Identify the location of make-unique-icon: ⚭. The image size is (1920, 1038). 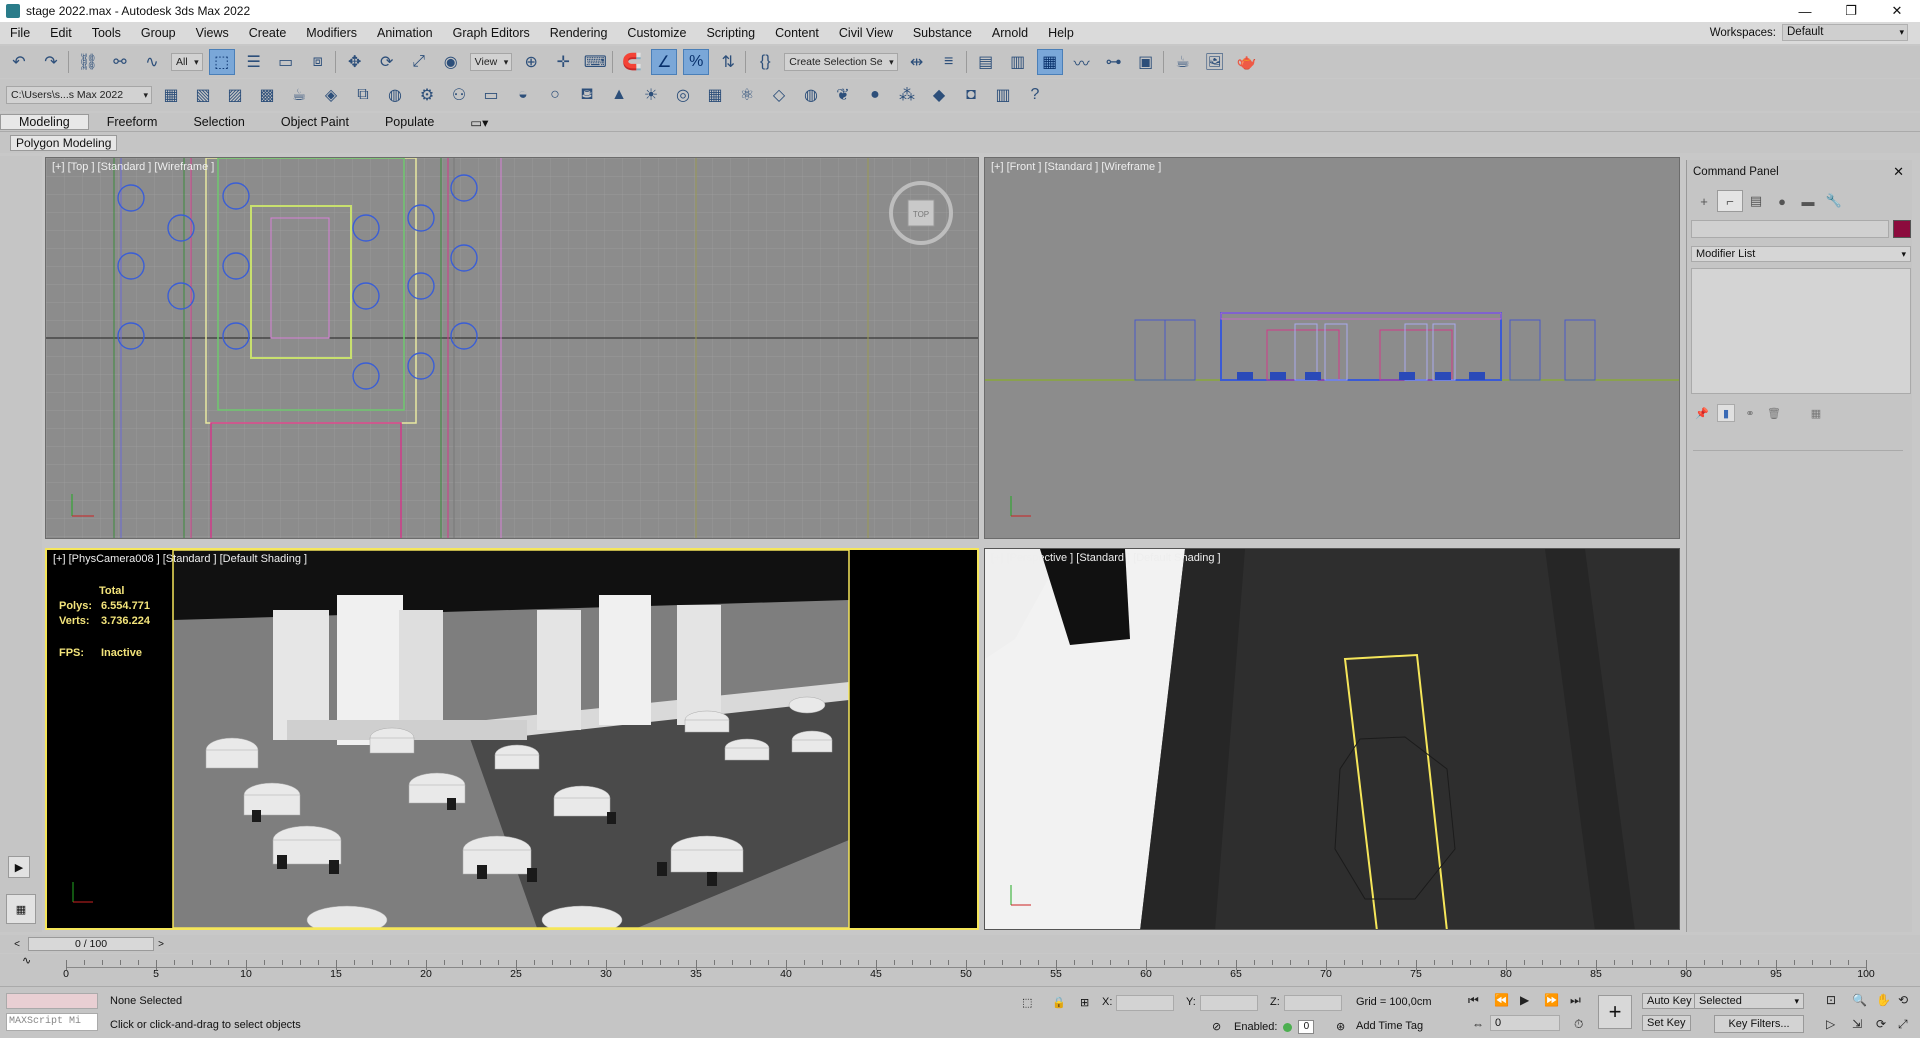
(1750, 413).